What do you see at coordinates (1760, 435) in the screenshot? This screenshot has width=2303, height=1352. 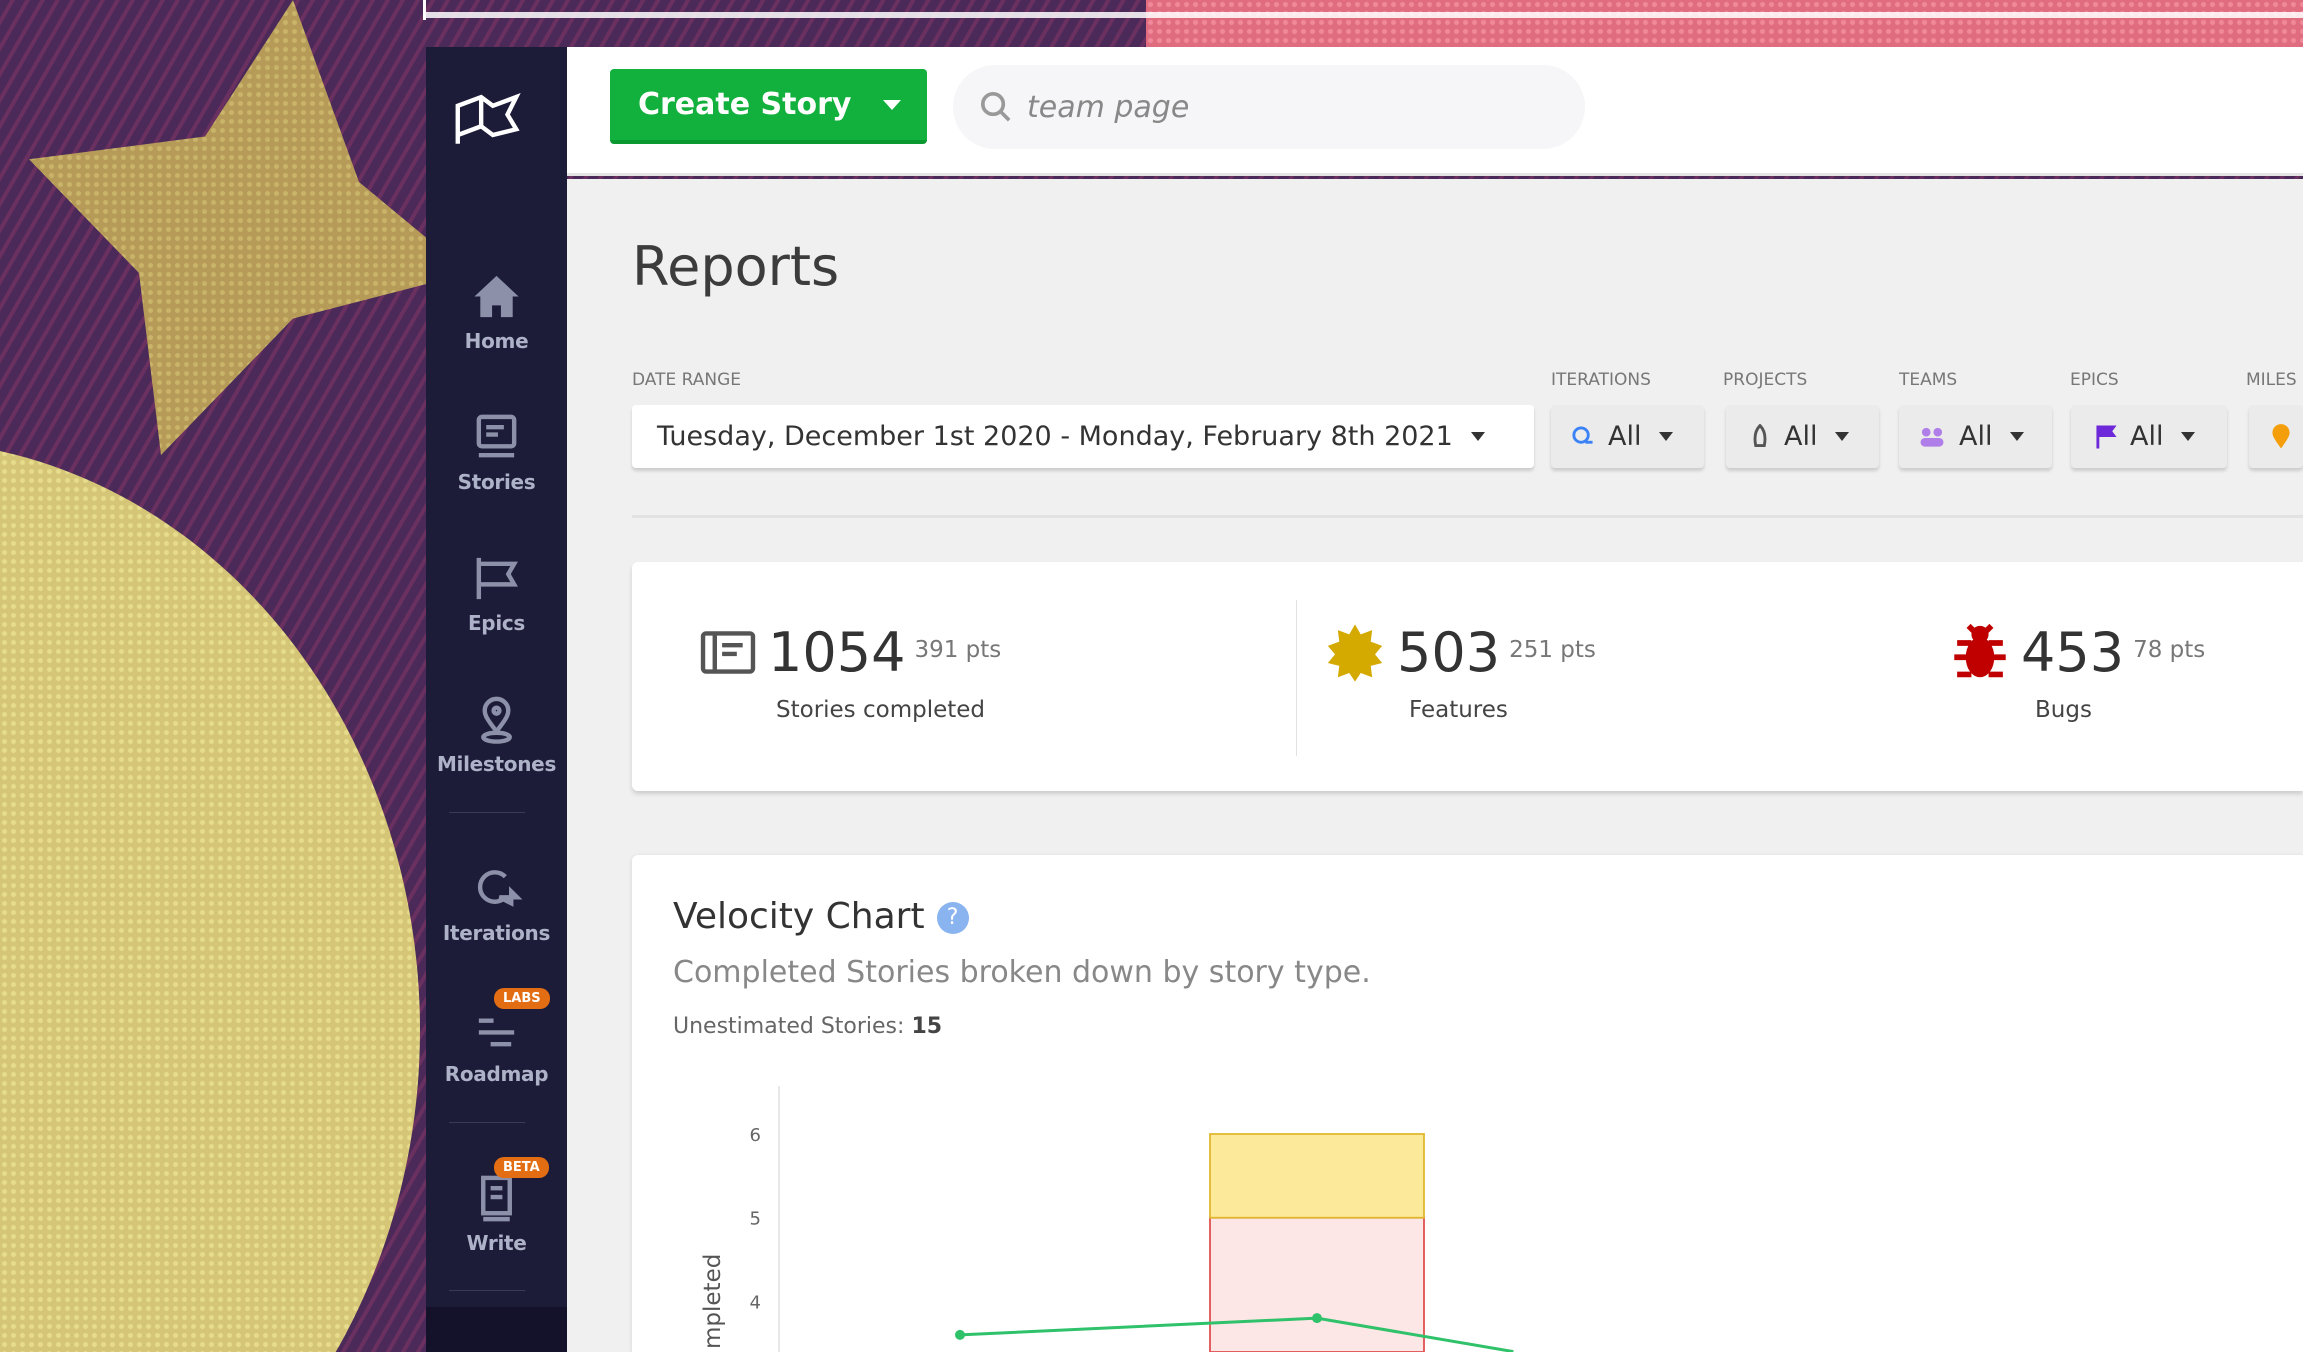 I see `rocket-icon` at bounding box center [1760, 435].